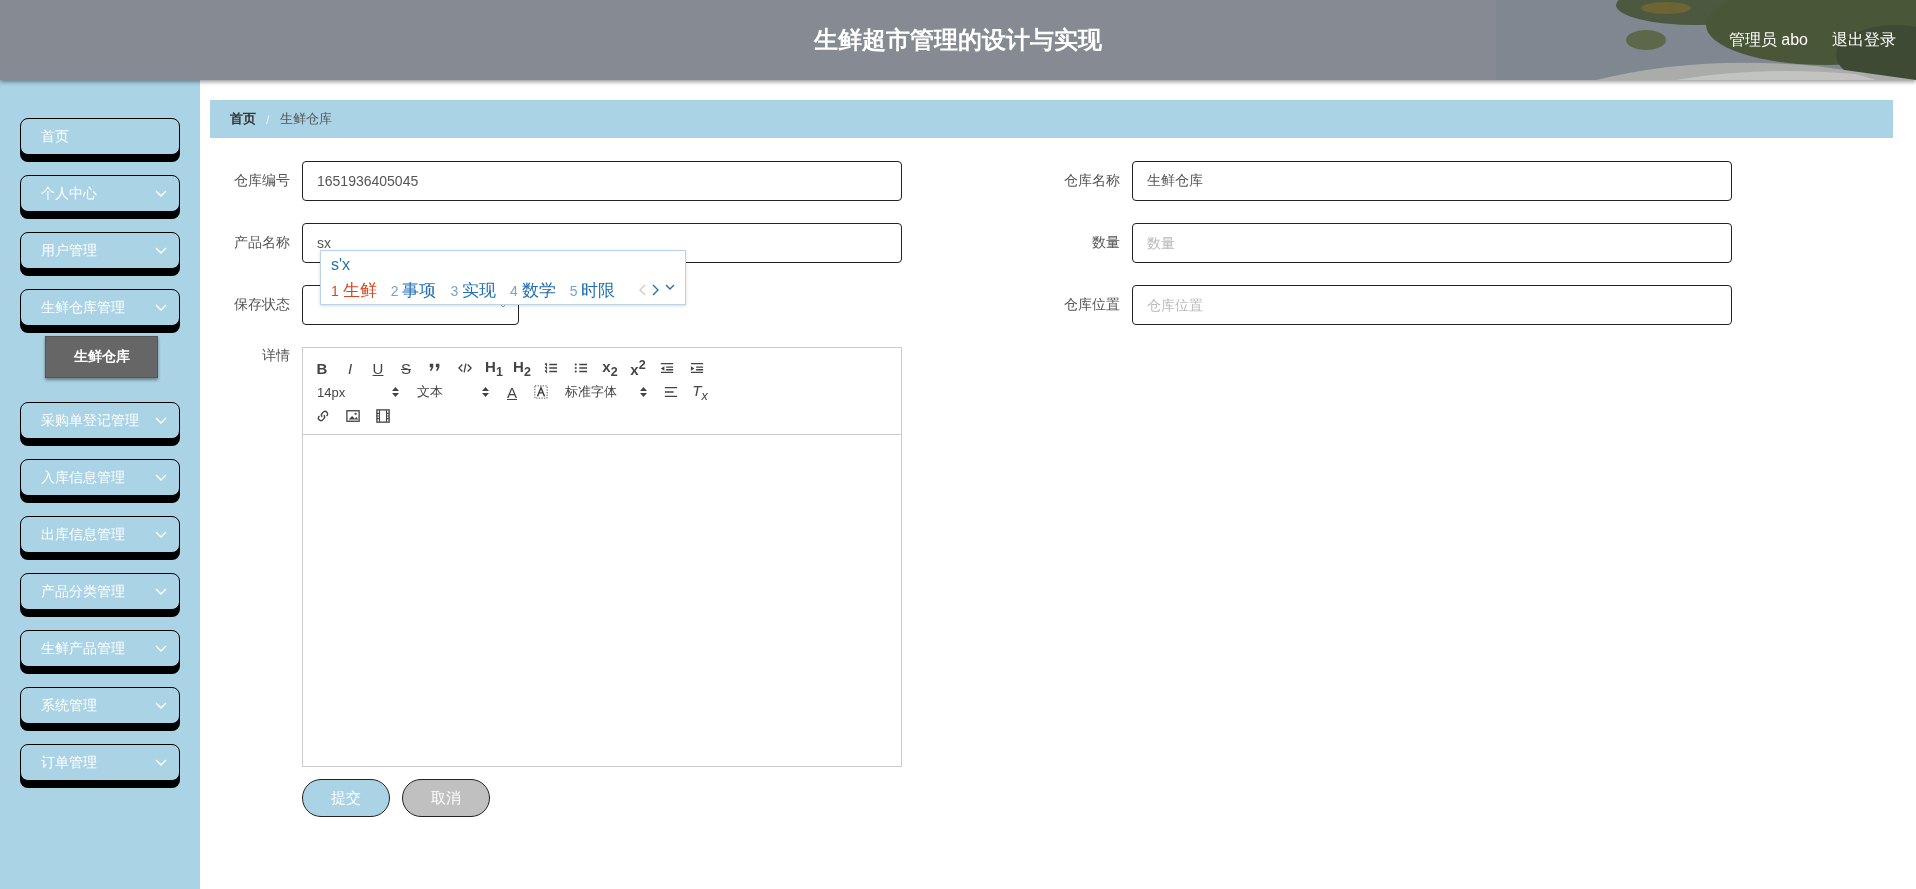  Describe the element at coordinates (1432, 243) in the screenshot. I see `input-field: 数量` at that location.